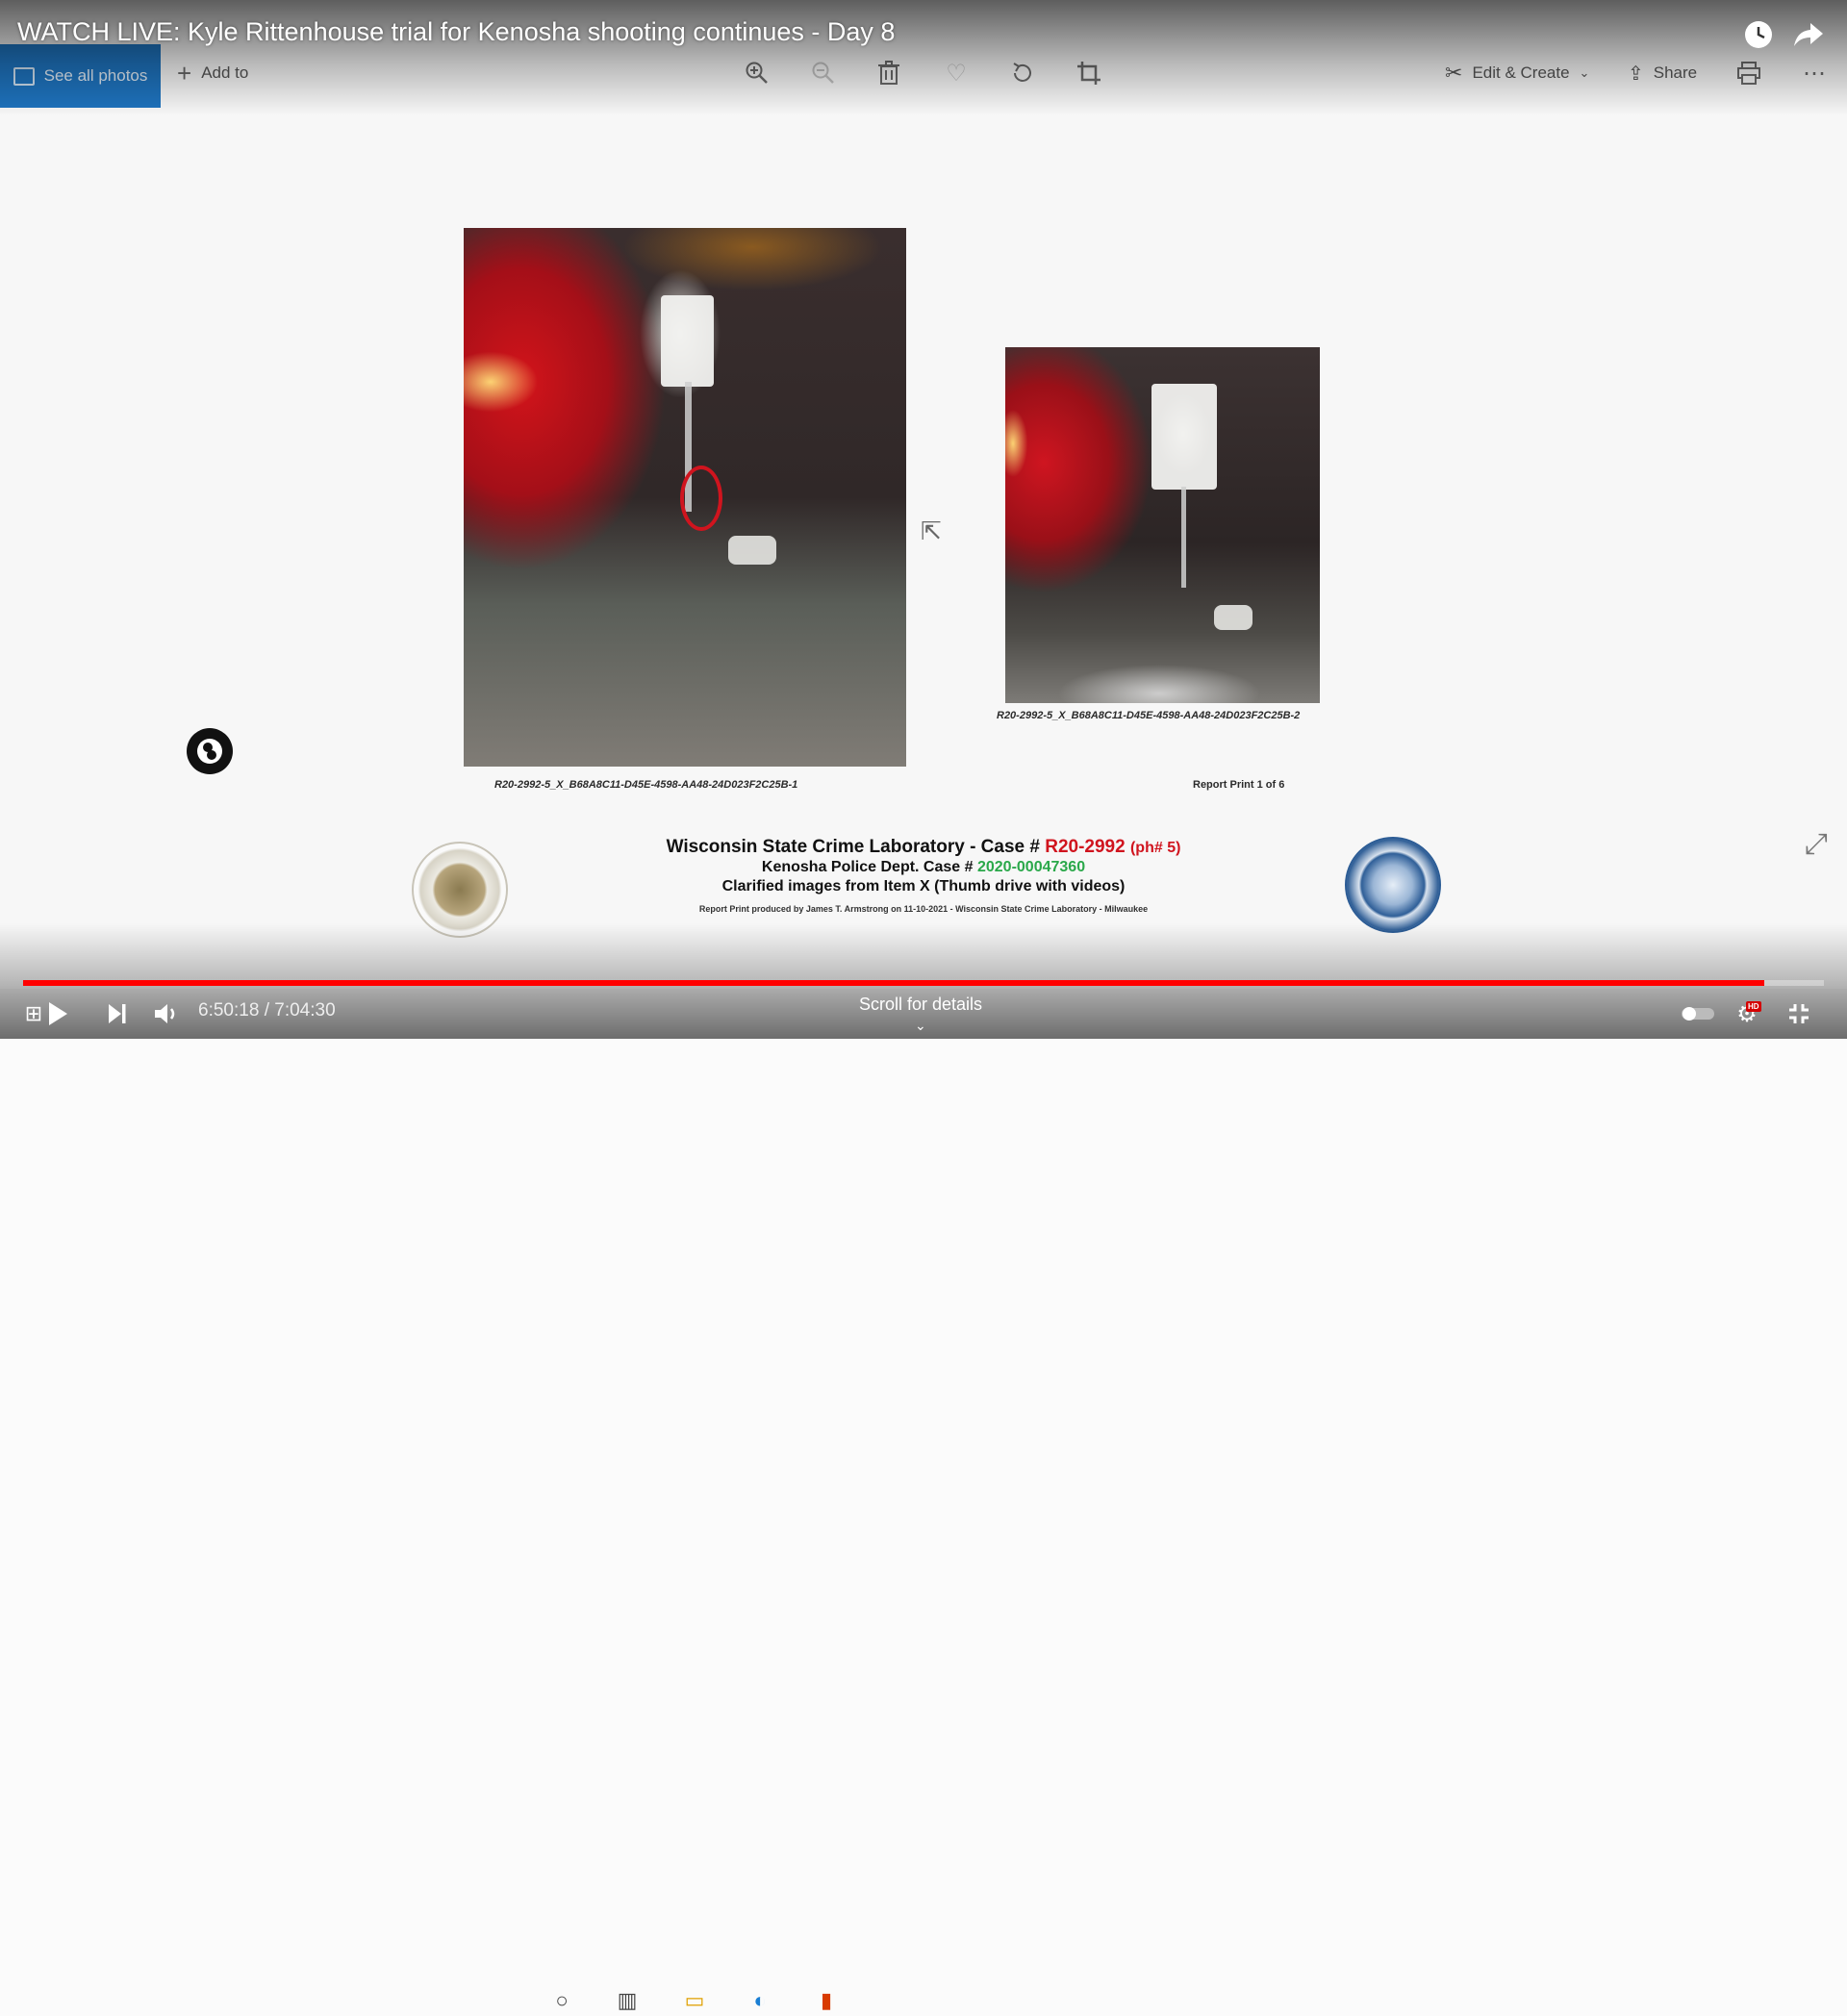  I want to click on photos-share-button: ⇪ Share, so click(1663, 73).